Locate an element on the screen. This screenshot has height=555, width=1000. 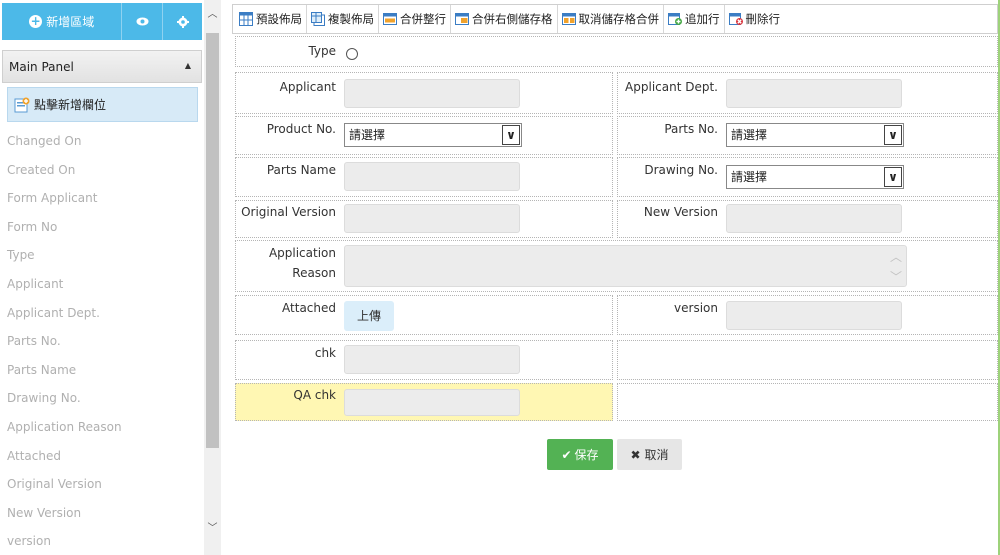
scroll-down-icon: ﹀ is located at coordinates (212, 528).